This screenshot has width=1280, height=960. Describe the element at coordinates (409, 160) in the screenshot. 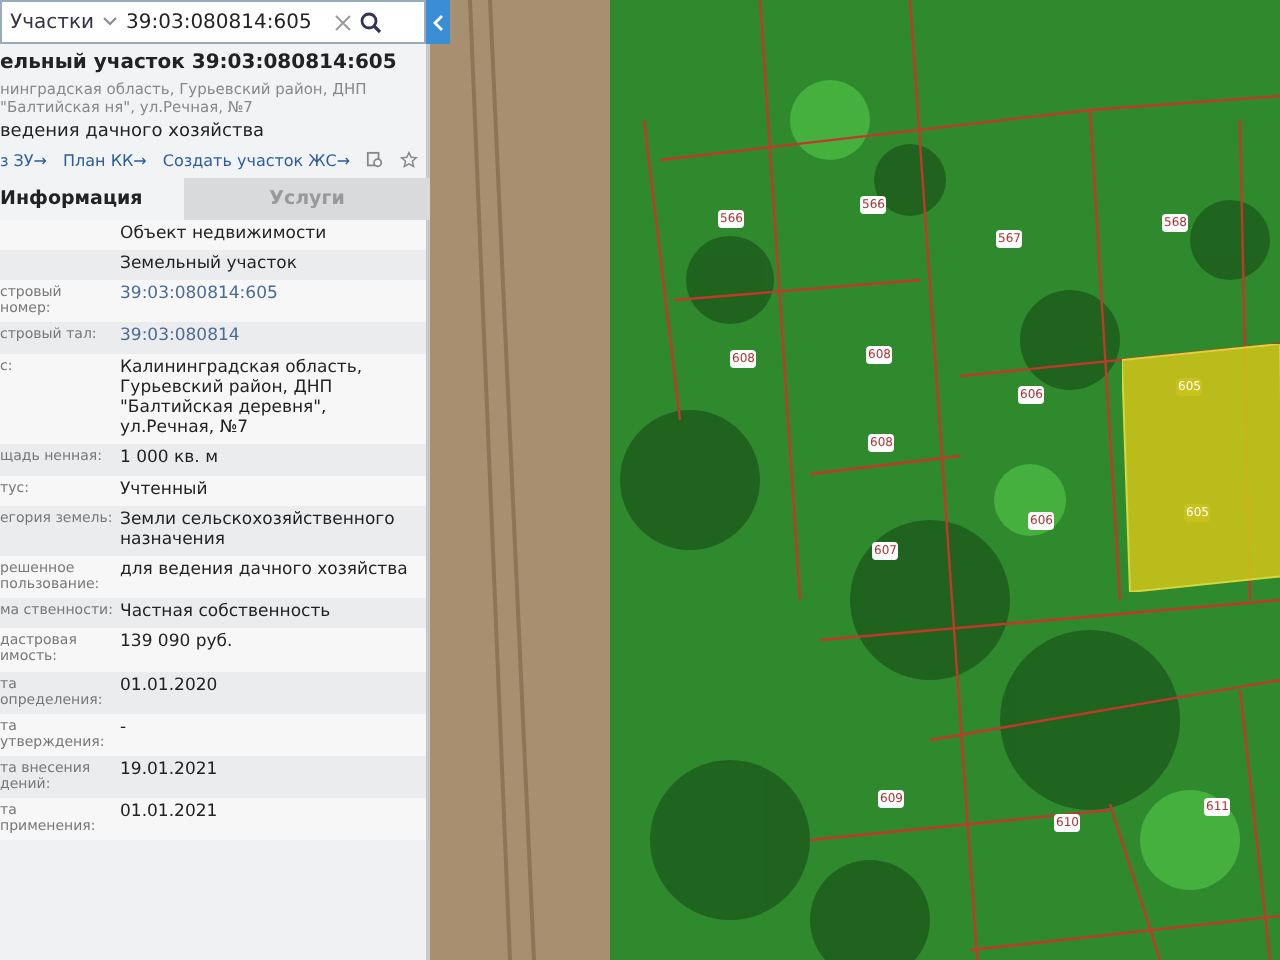

I see `star-icon` at that location.